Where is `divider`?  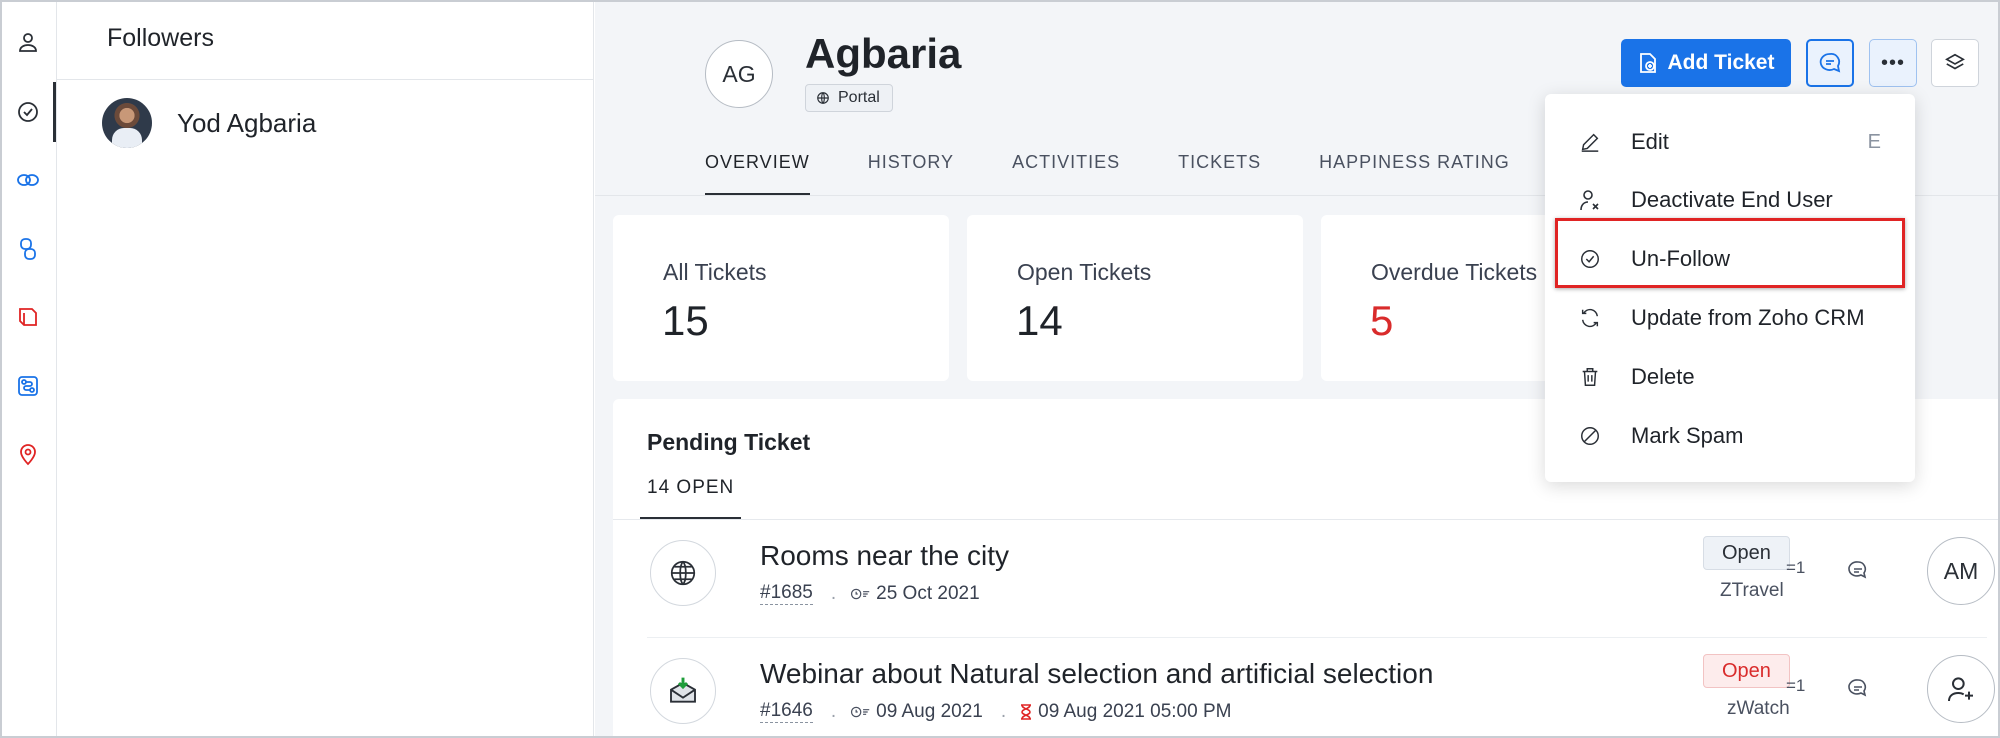
divider is located at coordinates (325, 79).